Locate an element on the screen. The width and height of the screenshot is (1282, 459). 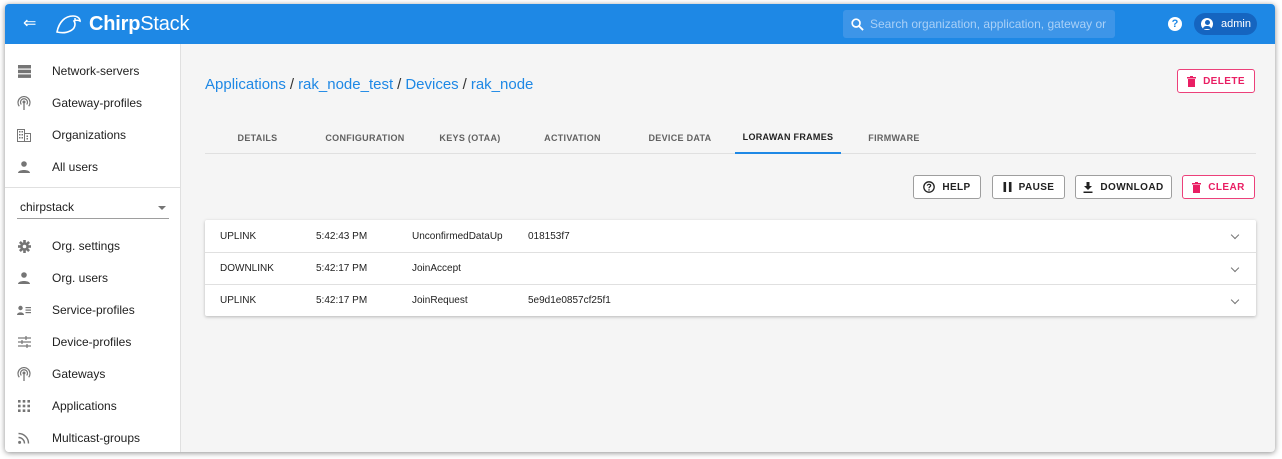
bird-logo-icon is located at coordinates (68, 24).